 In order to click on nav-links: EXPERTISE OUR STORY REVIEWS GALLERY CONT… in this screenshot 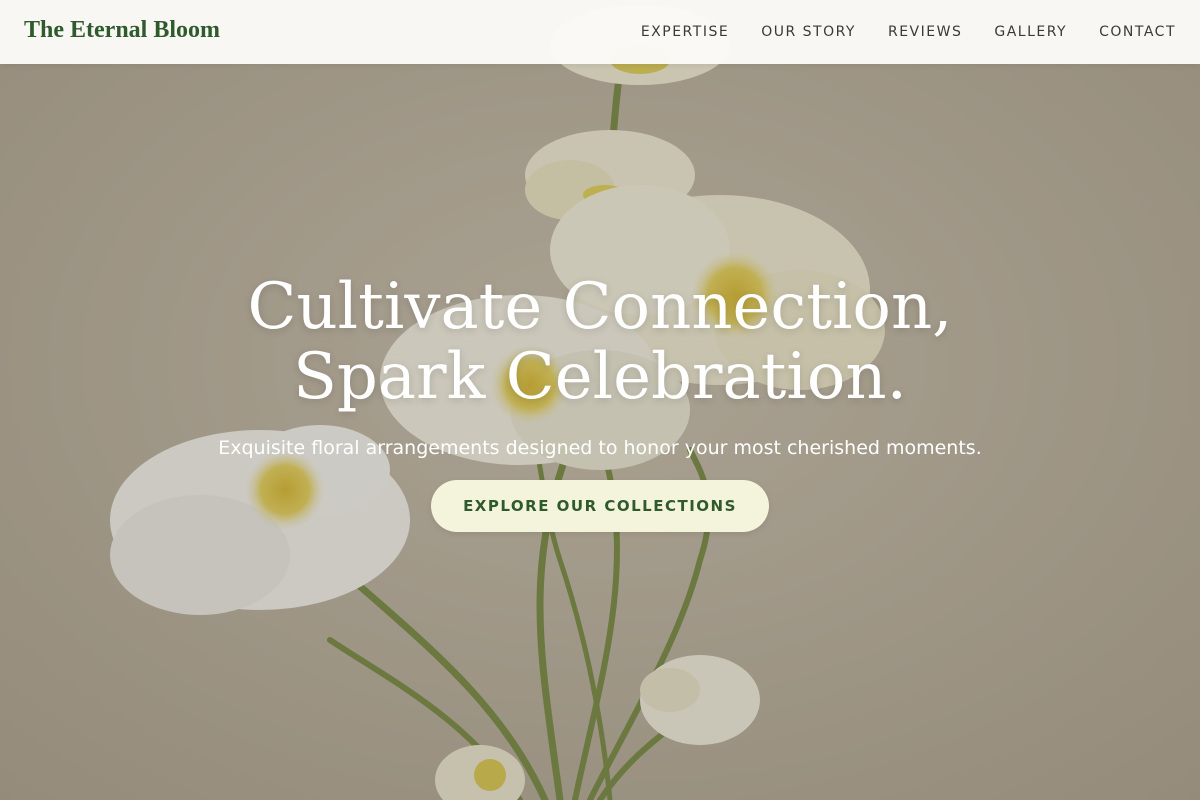, I will do `click(908, 32)`.